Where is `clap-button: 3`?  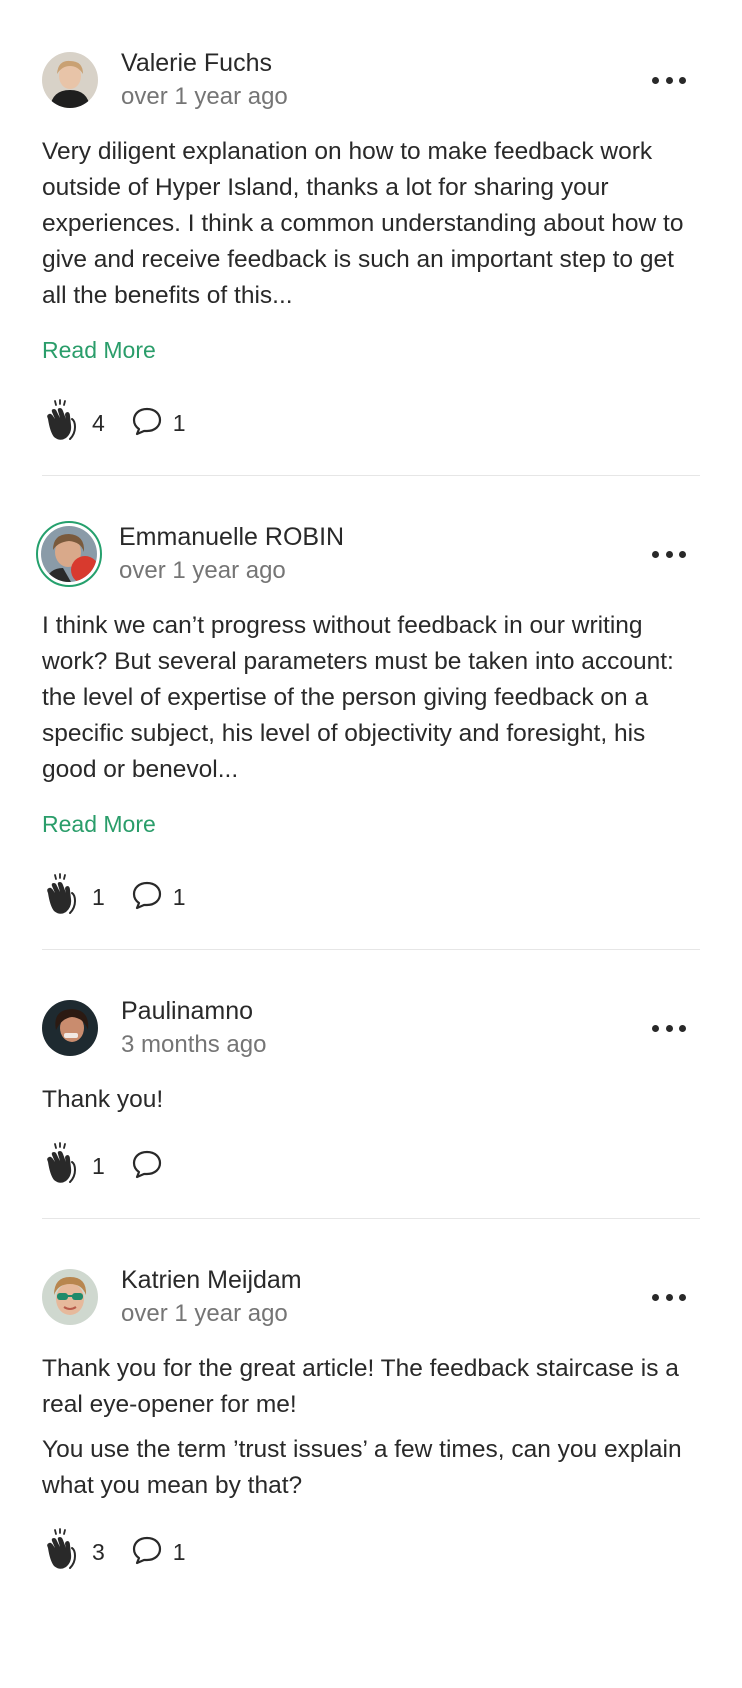
clap-button: 3 is located at coordinates (73, 1552).